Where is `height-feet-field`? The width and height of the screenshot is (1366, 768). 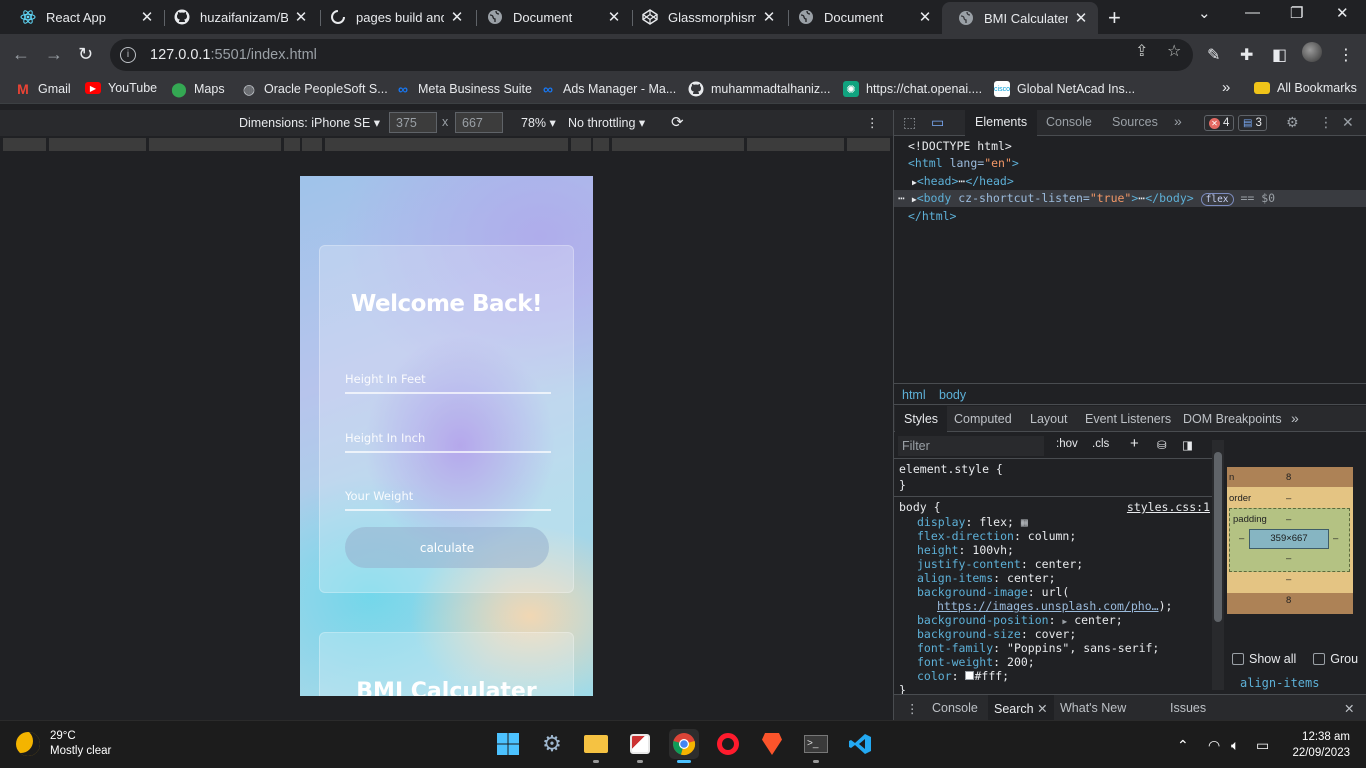
height-feet-field is located at coordinates (448, 380).